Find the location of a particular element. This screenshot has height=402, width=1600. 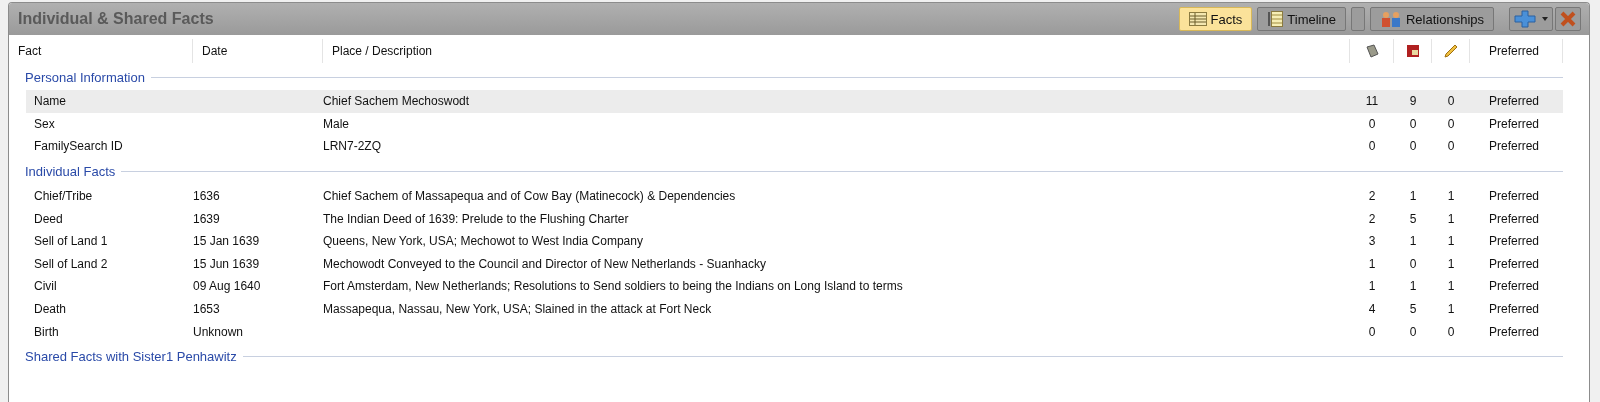

view-tab: Relationships is located at coordinates (1431, 19).